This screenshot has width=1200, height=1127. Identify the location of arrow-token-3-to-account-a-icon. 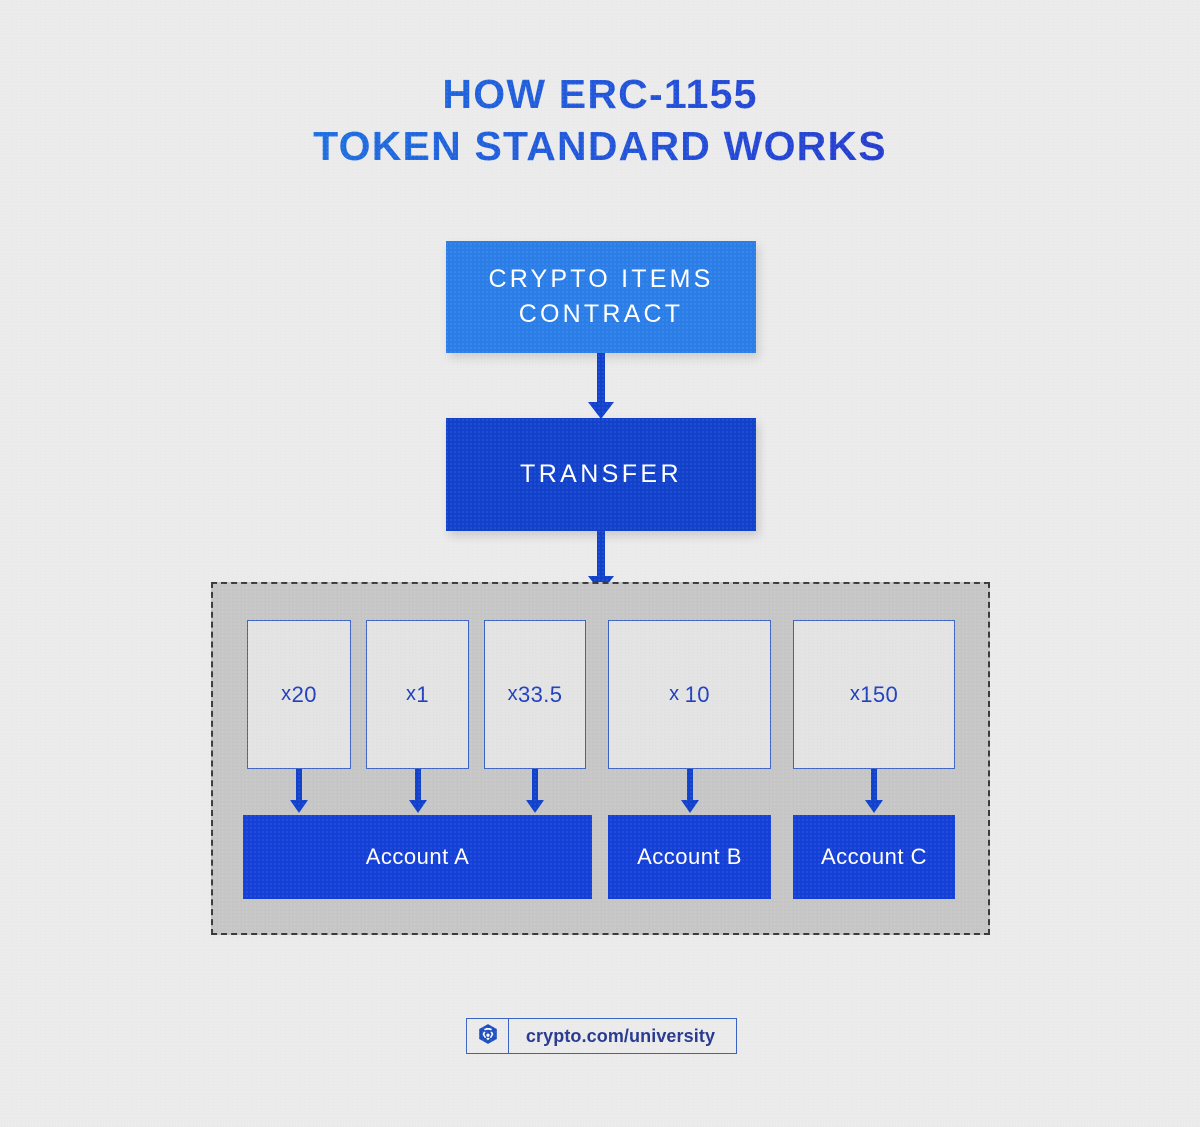
(535, 791).